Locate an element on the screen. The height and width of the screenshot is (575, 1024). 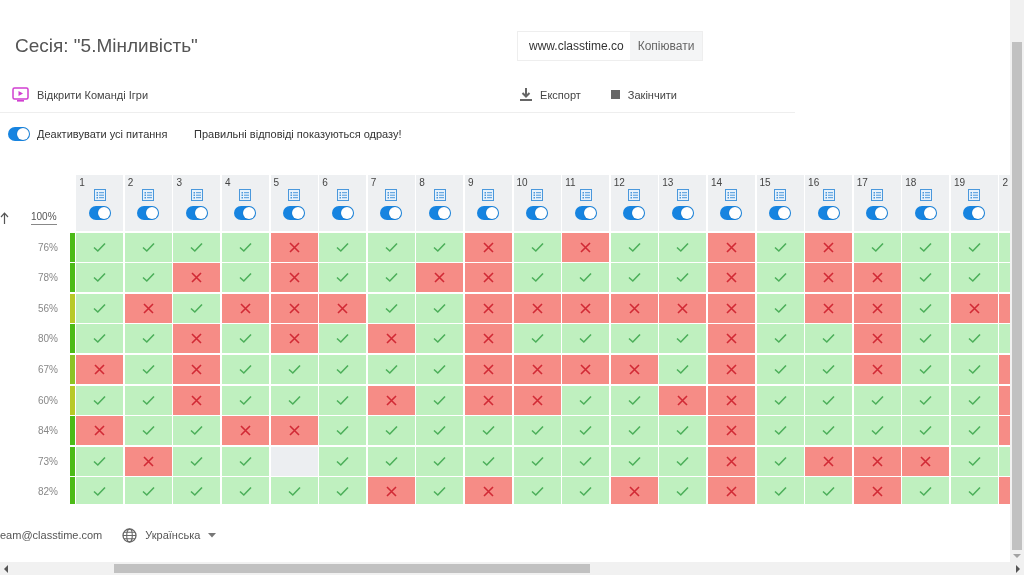
question-number: 19 is located at coordinates (959, 183).